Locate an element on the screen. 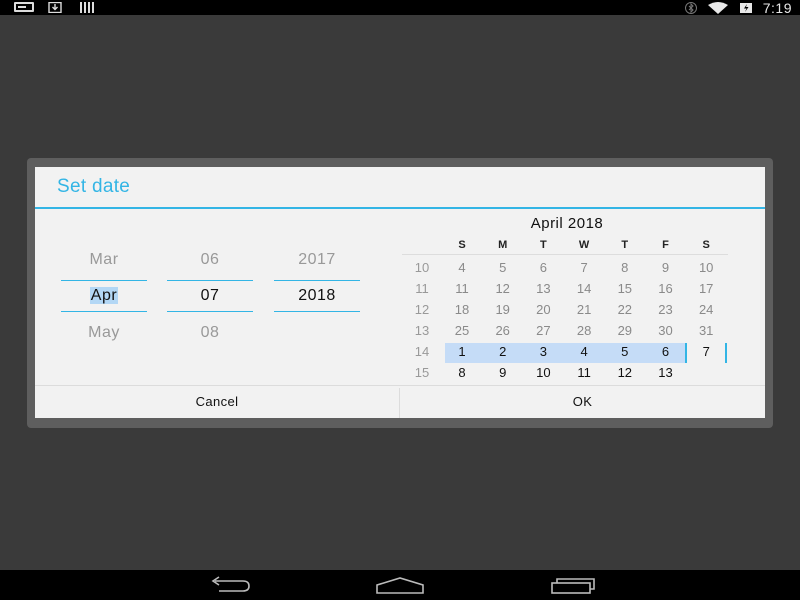 This screenshot has height=600, width=800. weekday-header: W is located at coordinates (584, 245).